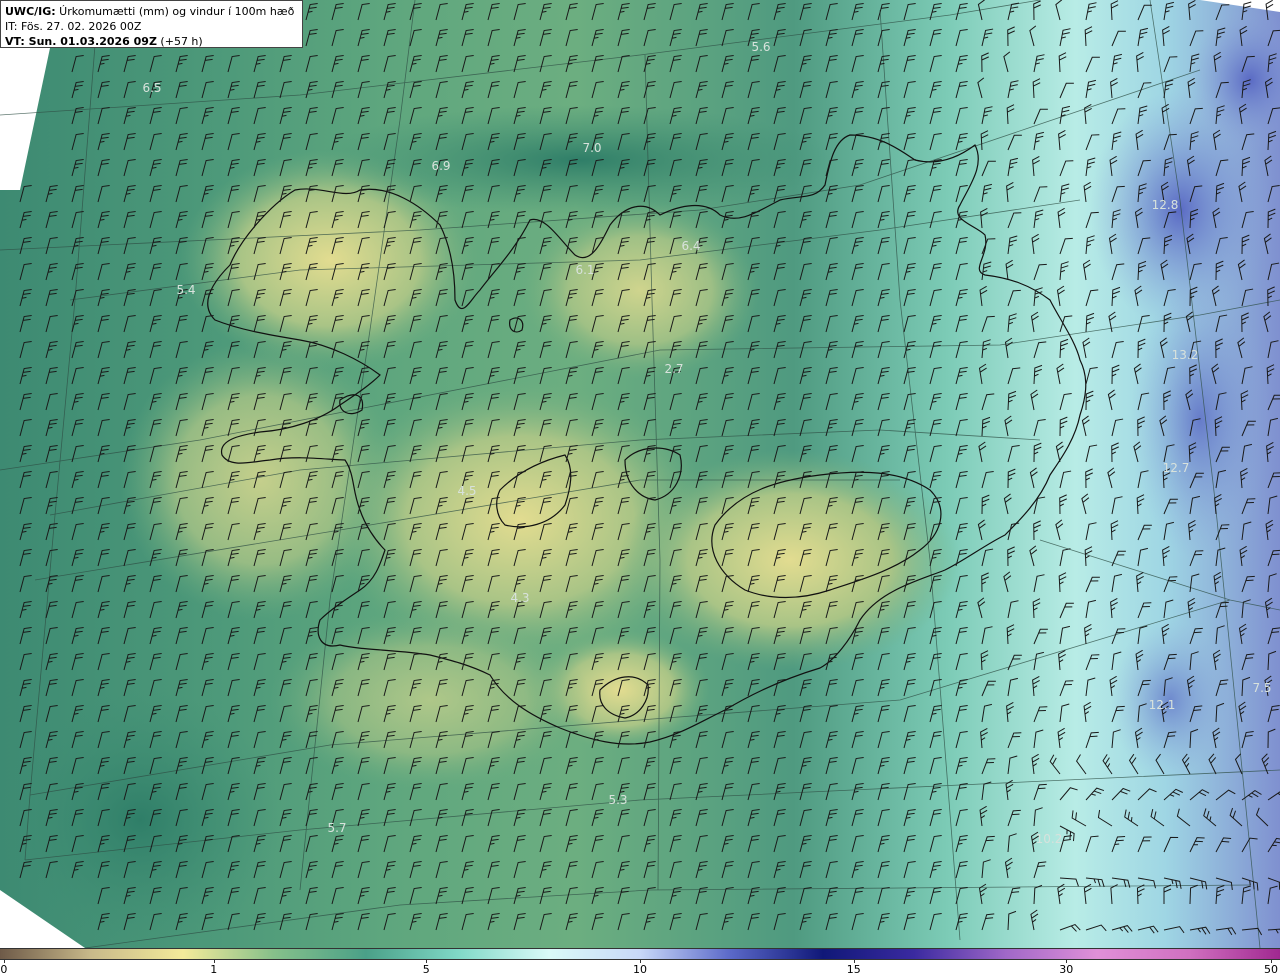 Image resolution: width=1280 pixels, height=978 pixels. What do you see at coordinates (1271, 969) in the screenshot?
I see `colorbar-tick-label: 50` at bounding box center [1271, 969].